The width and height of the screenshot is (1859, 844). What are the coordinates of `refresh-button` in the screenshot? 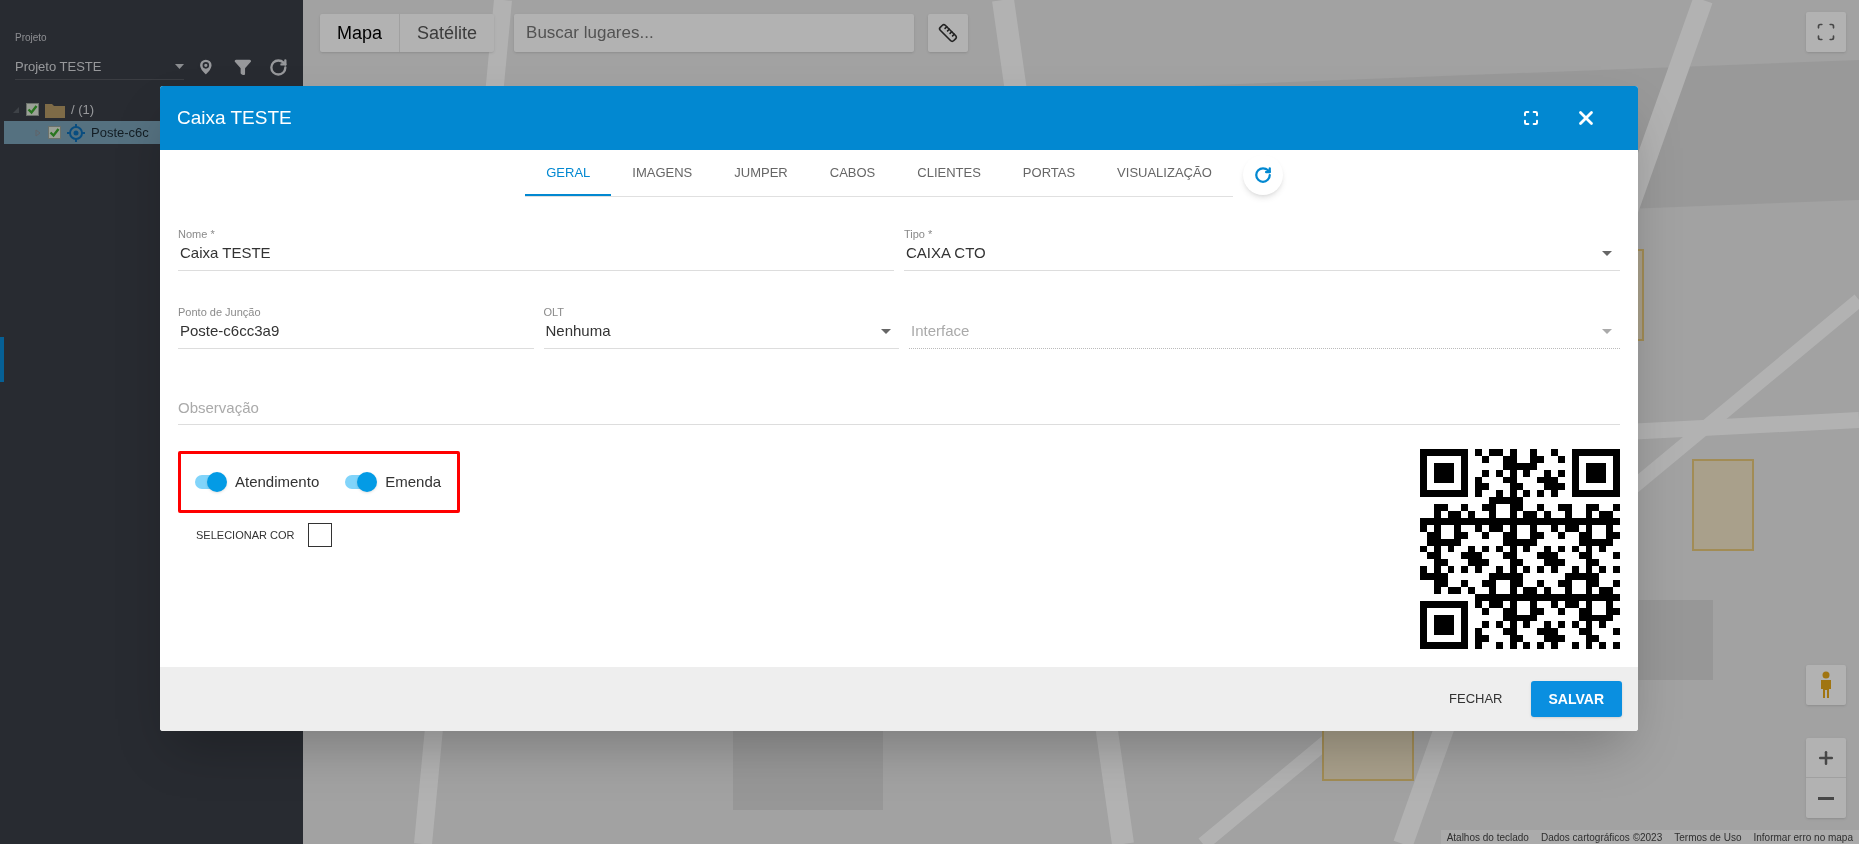 It's located at (1262, 174).